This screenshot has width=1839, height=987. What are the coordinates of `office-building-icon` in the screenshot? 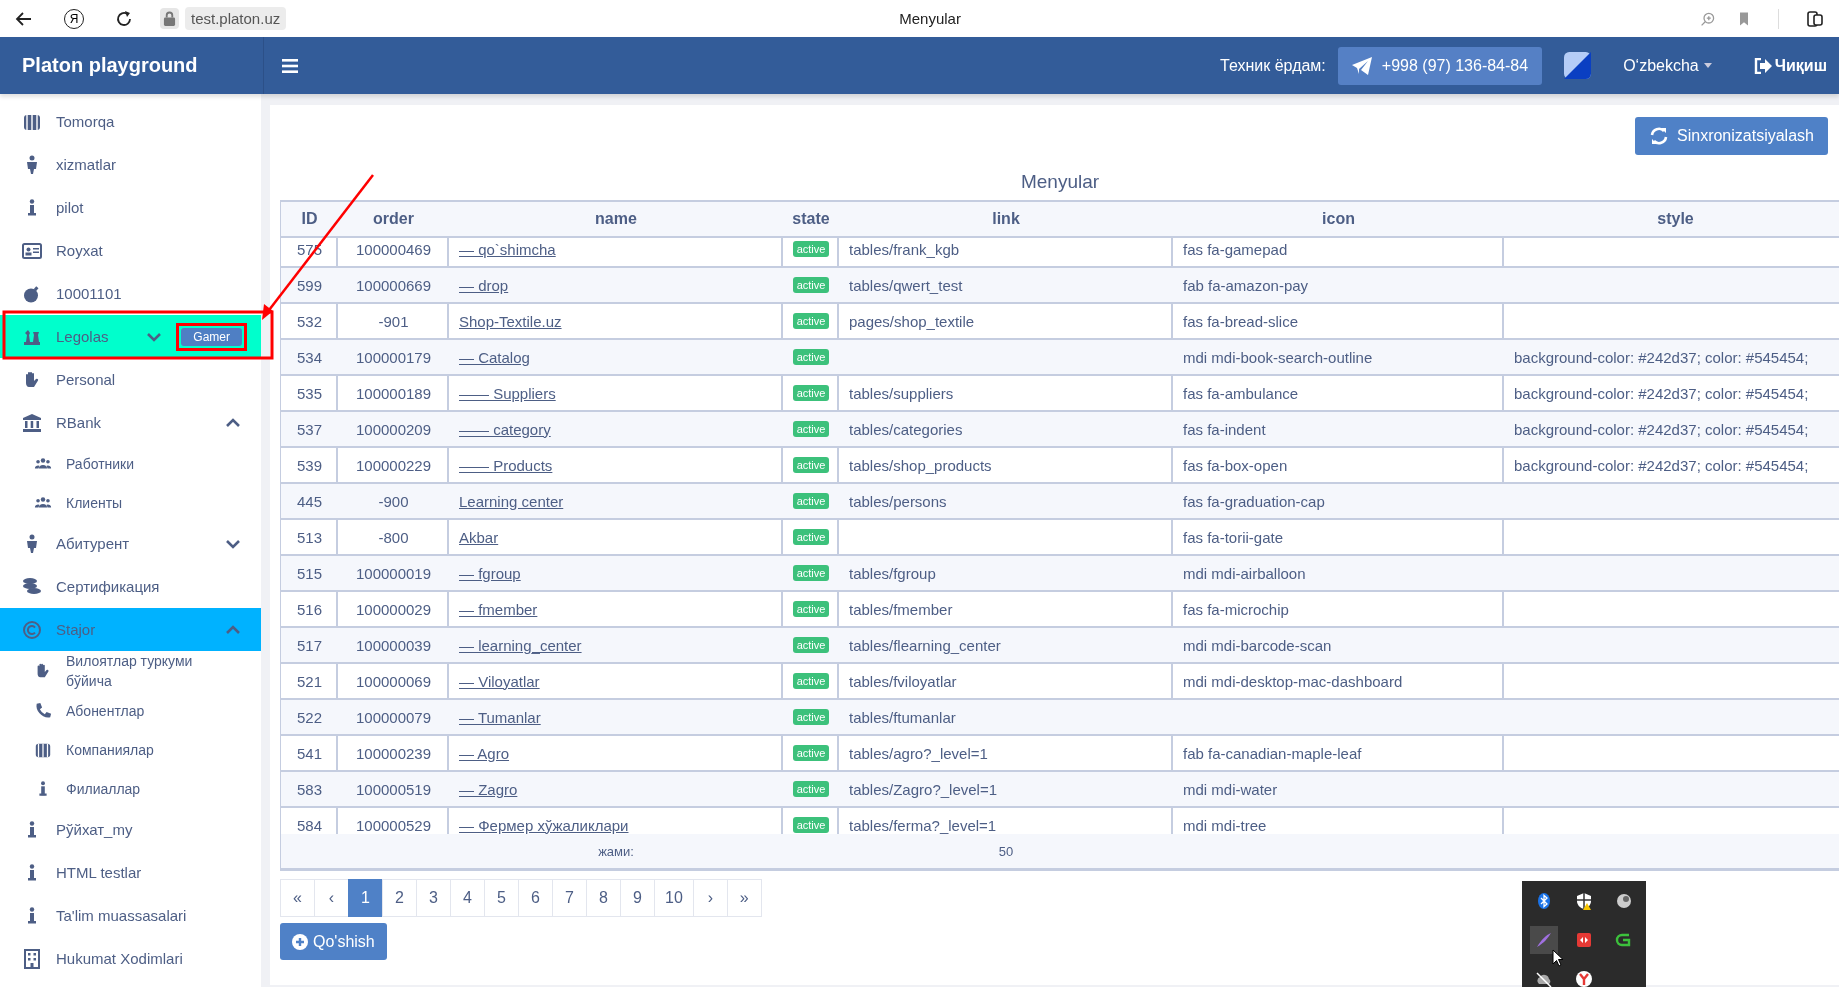 It's located at (32, 958).